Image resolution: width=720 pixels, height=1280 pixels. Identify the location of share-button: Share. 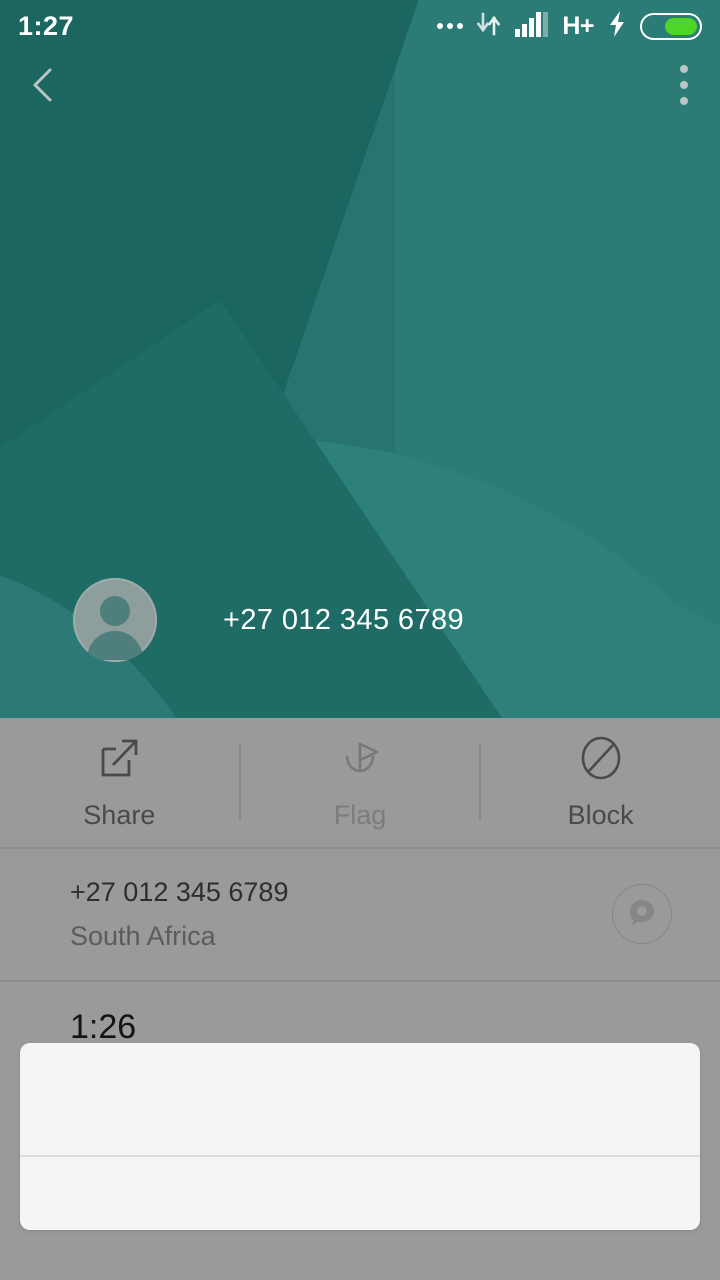
(119, 783).